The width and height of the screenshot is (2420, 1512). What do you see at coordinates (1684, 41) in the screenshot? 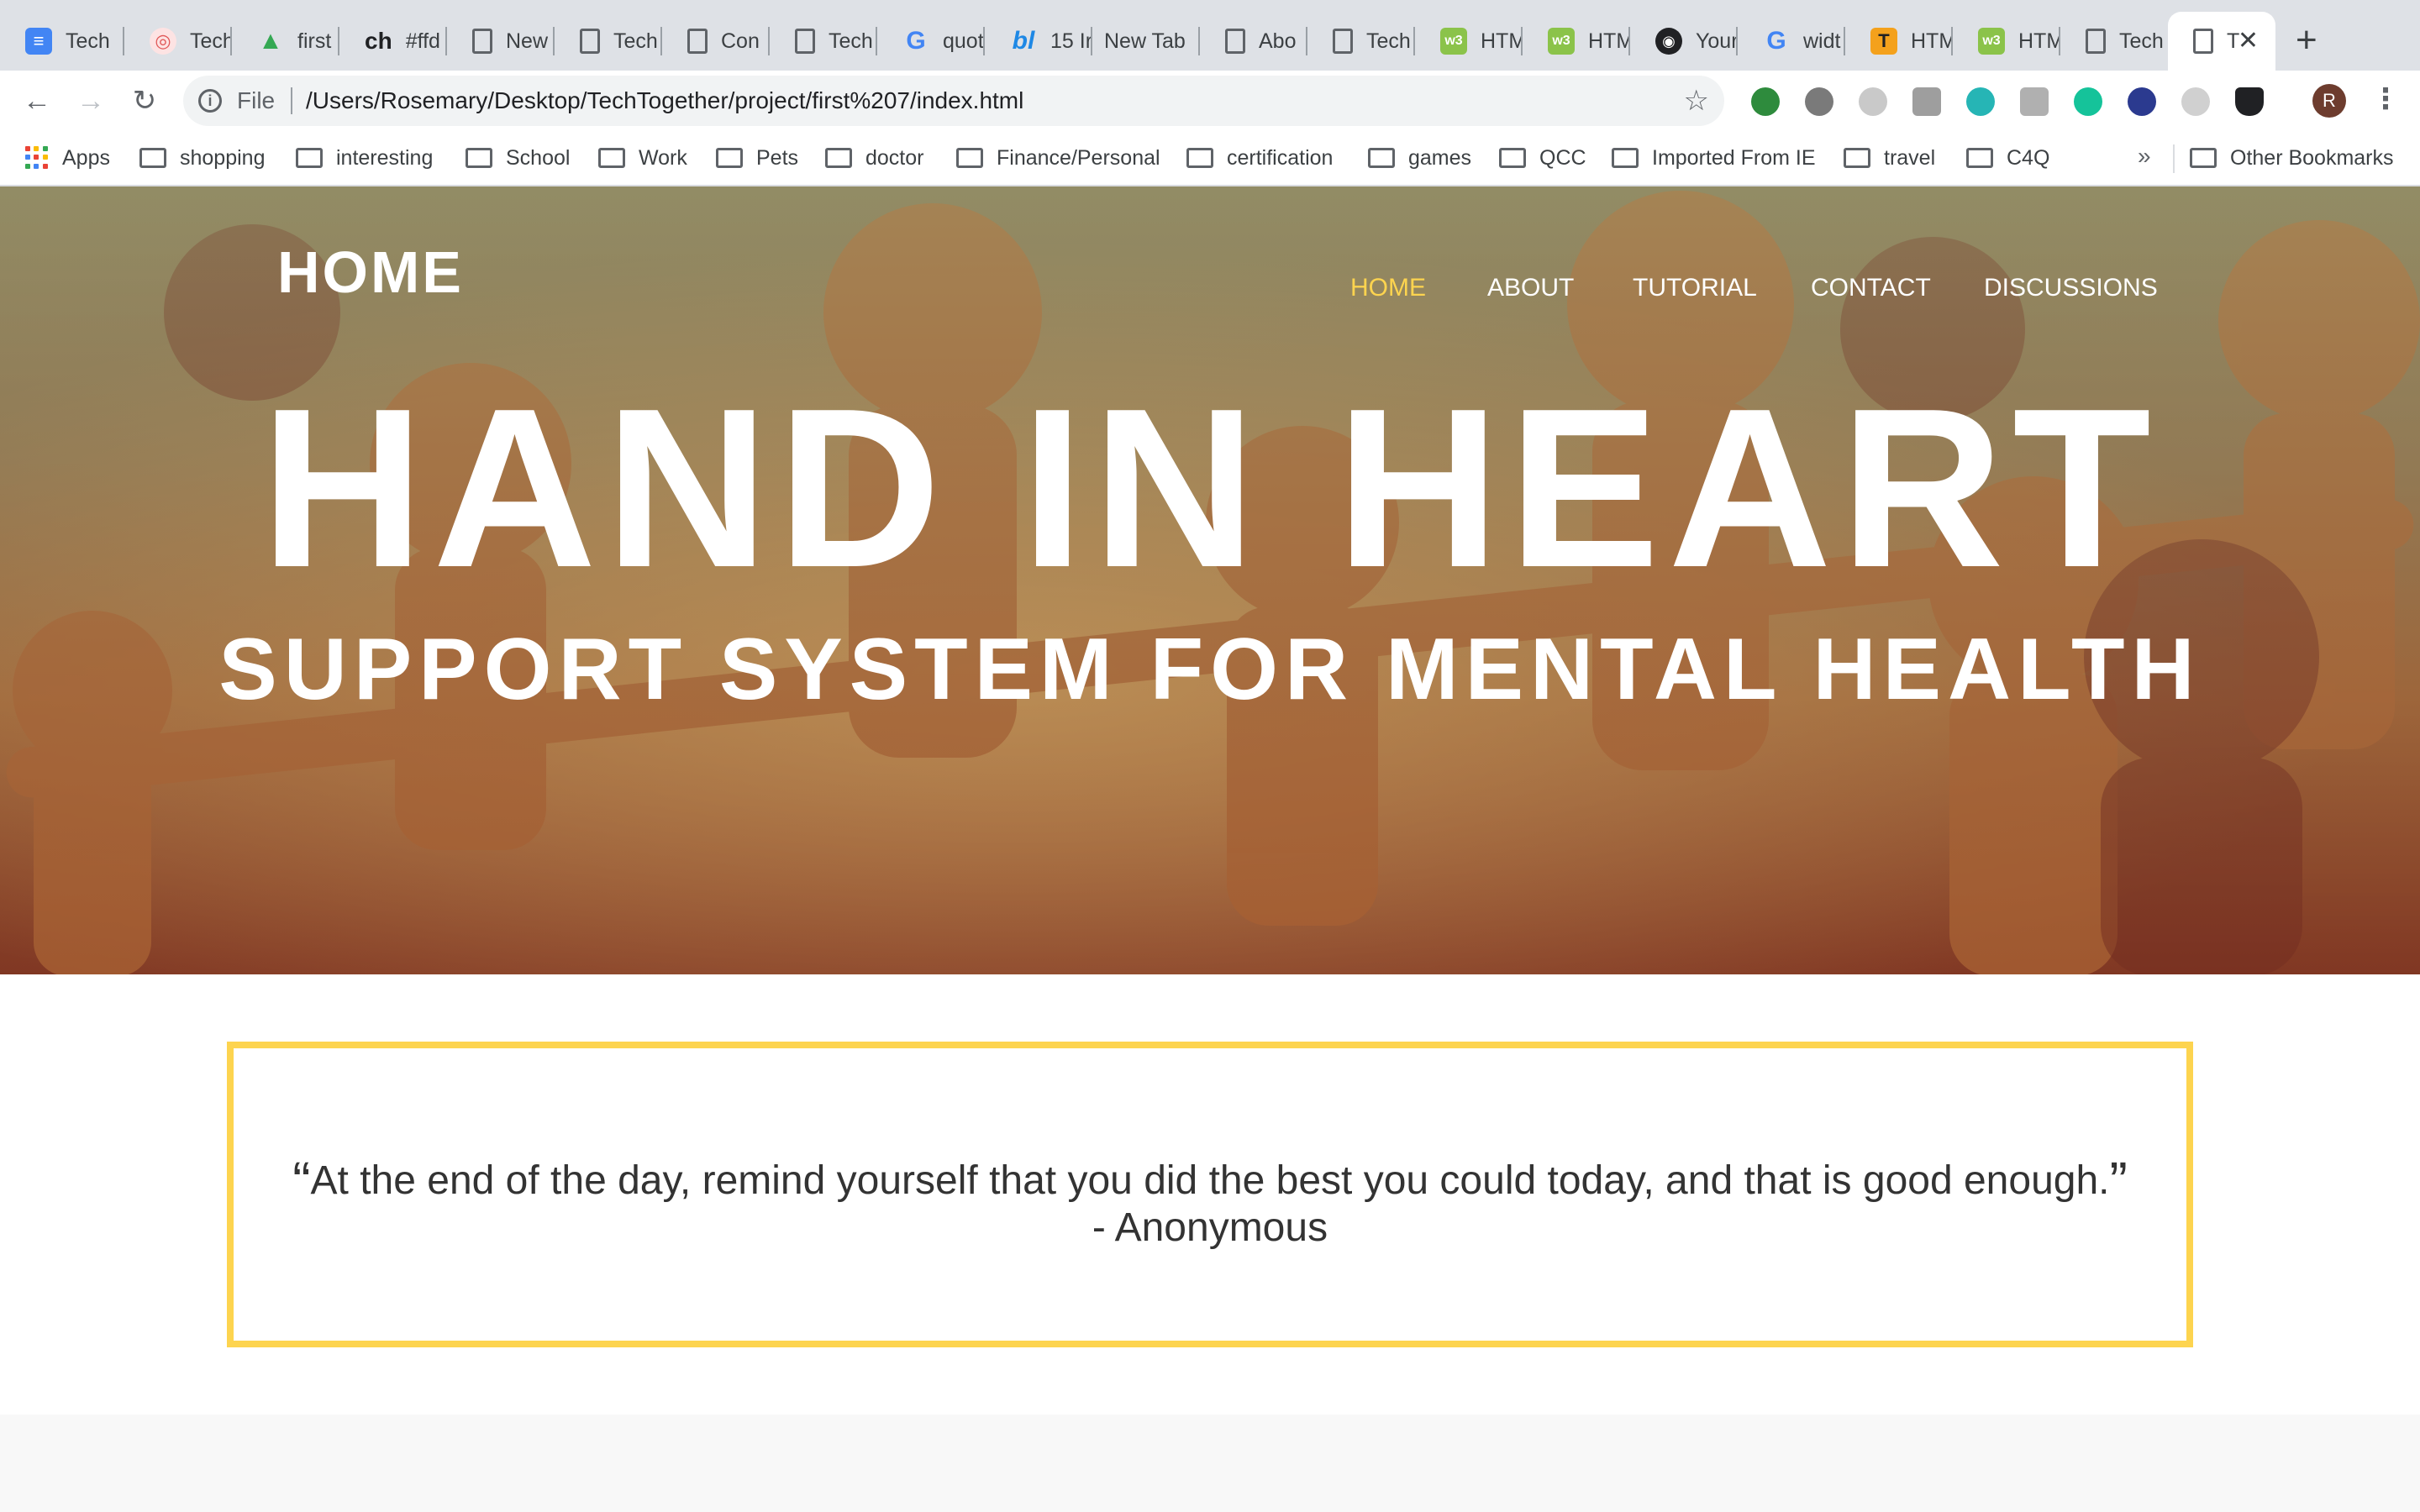
I see `browser-tab: ◉ Your` at bounding box center [1684, 41].